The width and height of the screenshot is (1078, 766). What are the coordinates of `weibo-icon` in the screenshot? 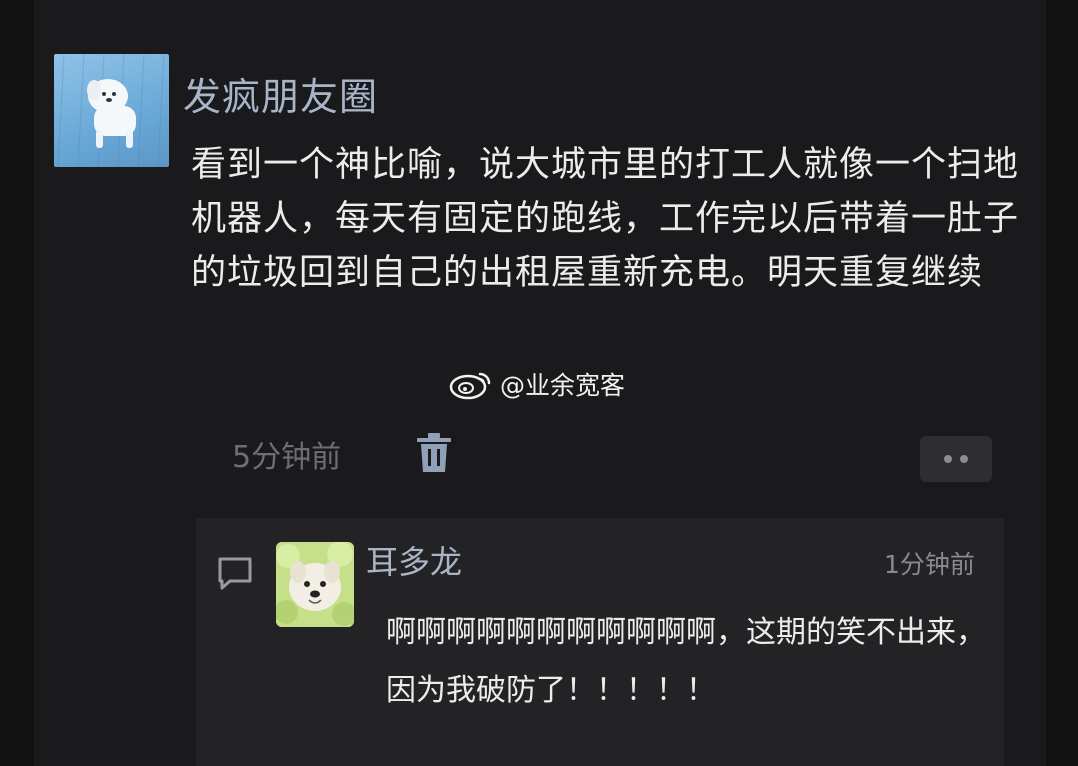 It's located at (470, 386).